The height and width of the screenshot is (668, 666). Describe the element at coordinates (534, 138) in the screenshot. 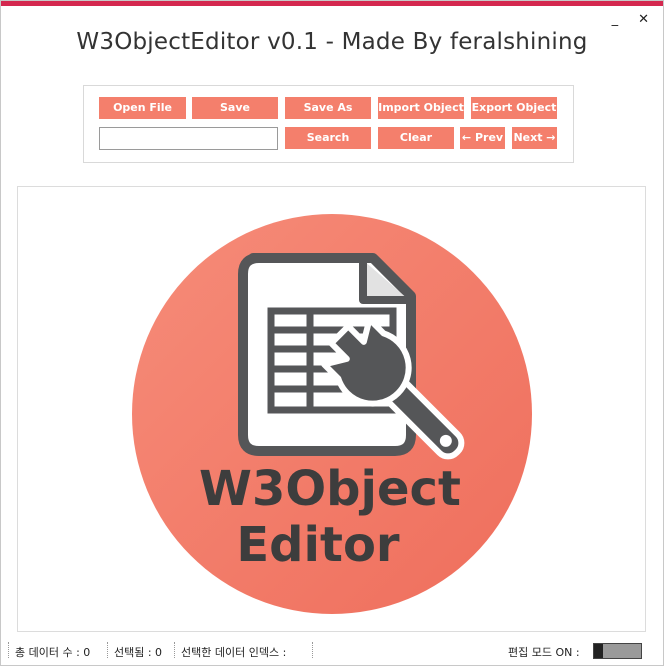

I see `next-button: Next →` at that location.